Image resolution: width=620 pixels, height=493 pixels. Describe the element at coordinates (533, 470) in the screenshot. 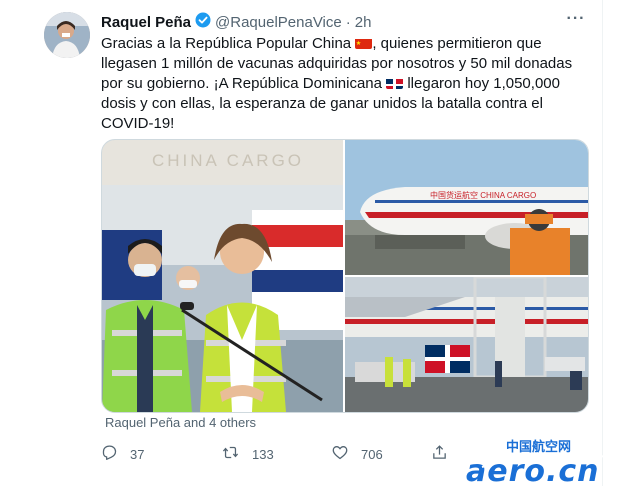

I see `watermark-en: aero.cn` at that location.